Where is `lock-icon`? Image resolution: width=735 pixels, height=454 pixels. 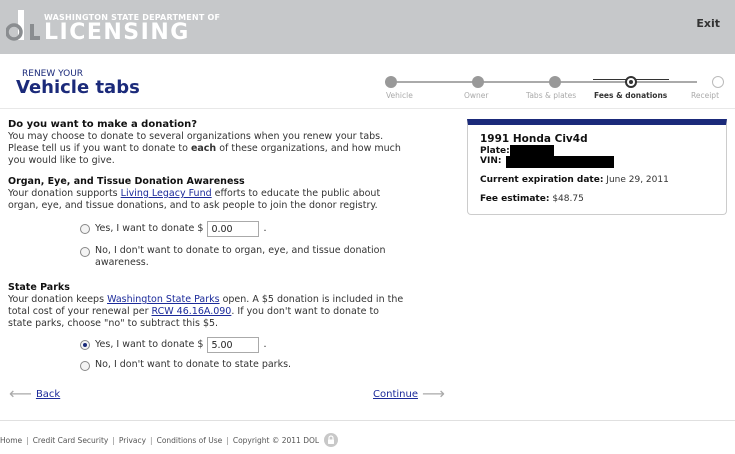
lock-icon is located at coordinates (331, 440).